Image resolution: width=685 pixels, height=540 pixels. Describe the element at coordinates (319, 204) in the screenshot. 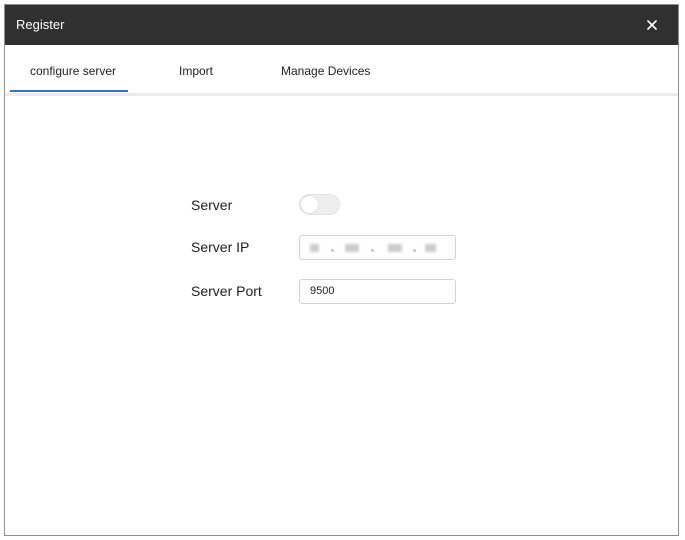

I see `server-toggle` at that location.